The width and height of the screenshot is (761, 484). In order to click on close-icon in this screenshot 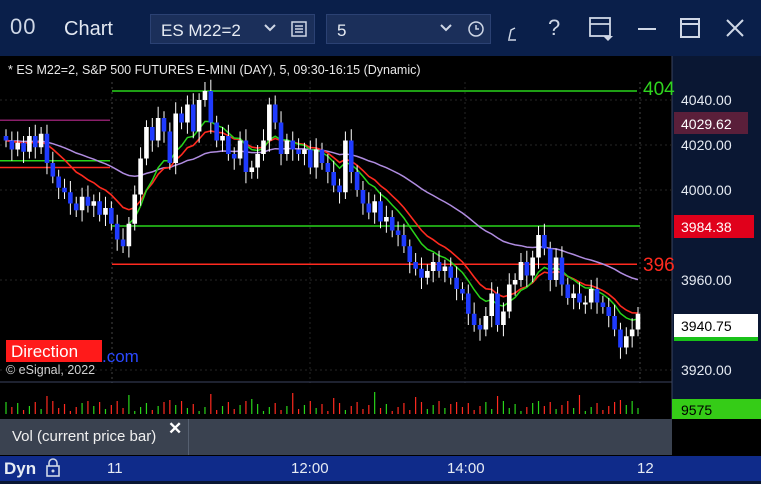, I will do `click(735, 30)`.